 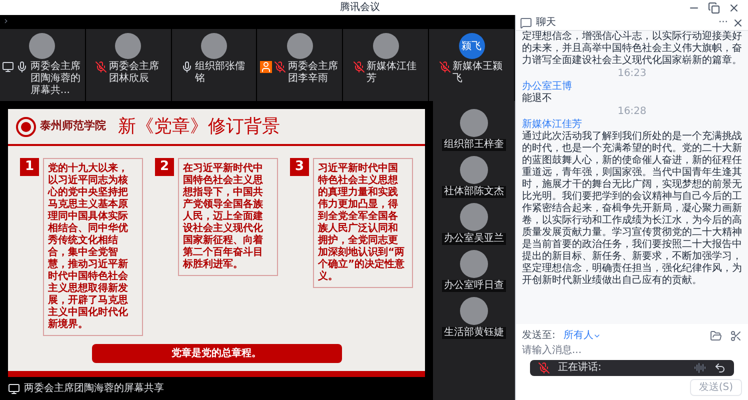 What do you see at coordinates (217, 353) in the screenshot?
I see `slide-banner: 党章是党的总章程。` at bounding box center [217, 353].